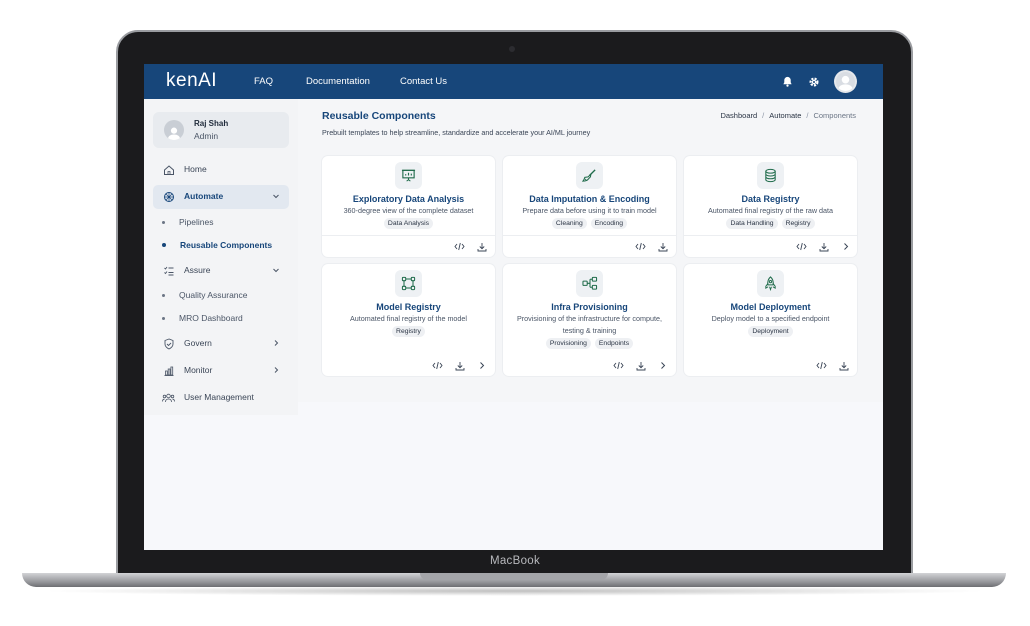  What do you see at coordinates (787, 81) in the screenshot?
I see `bell-icon` at bounding box center [787, 81].